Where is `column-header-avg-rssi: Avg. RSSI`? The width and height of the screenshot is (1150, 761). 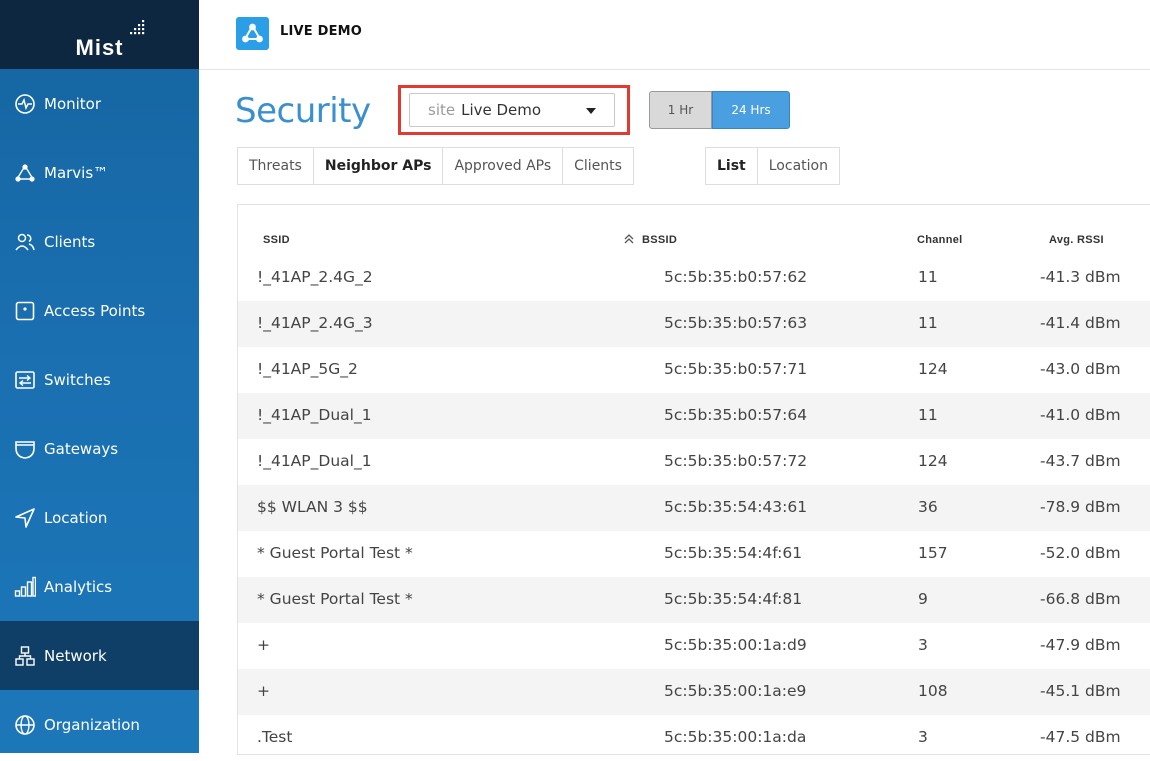 column-header-avg-rssi: Avg. RSSI is located at coordinates (1076, 240).